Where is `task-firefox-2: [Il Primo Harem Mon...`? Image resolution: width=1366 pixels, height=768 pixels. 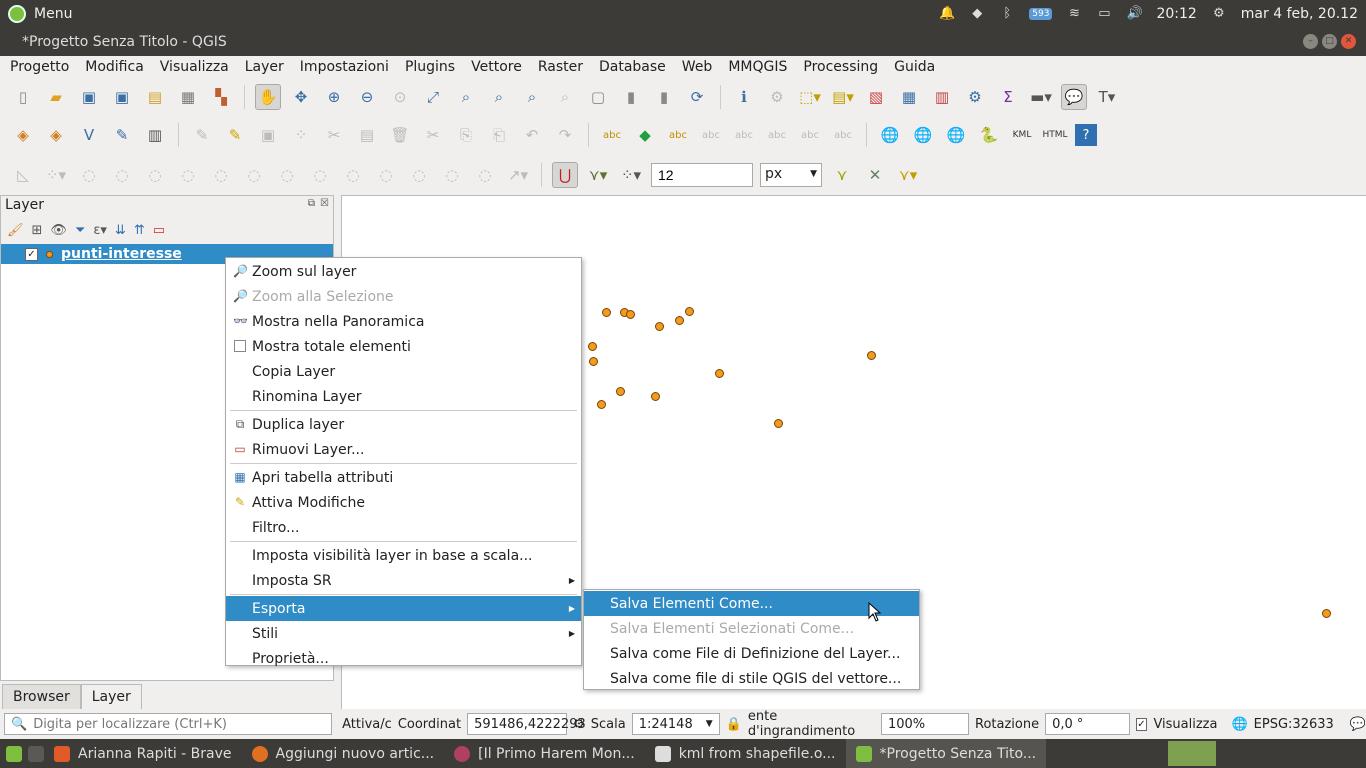 task-firefox-2: [Il Primo Harem Mon... is located at coordinates (544, 753).